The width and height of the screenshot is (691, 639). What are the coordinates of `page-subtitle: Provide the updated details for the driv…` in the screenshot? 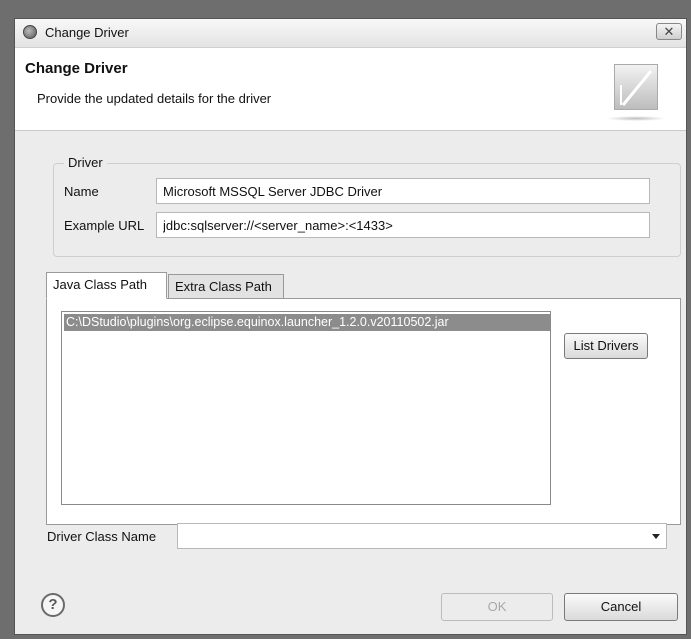 It's located at (154, 98).